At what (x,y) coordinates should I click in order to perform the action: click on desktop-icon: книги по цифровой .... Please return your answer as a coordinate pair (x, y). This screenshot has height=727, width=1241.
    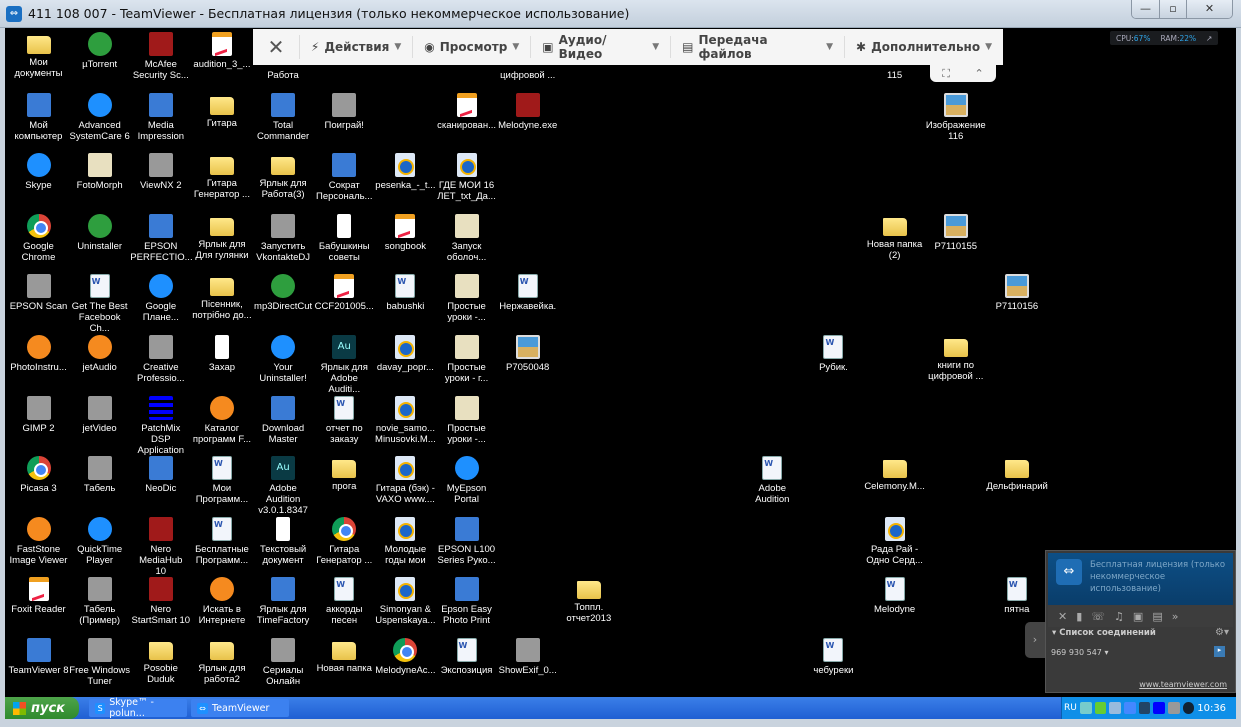
    Looking at the image, I should click on (955, 358).